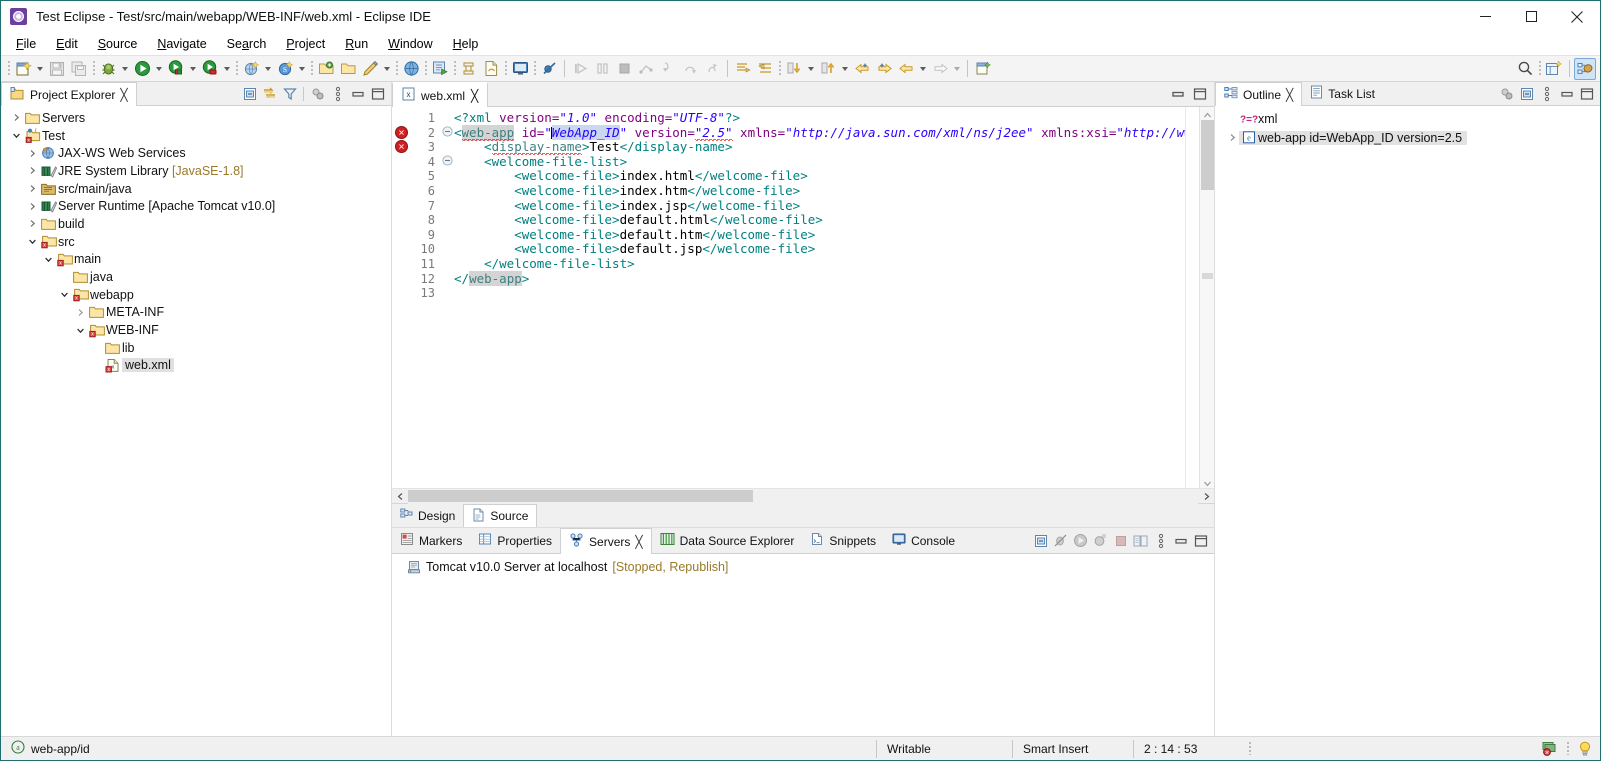 This screenshot has height=761, width=1601. I want to click on menu-search: Search, so click(247, 44).